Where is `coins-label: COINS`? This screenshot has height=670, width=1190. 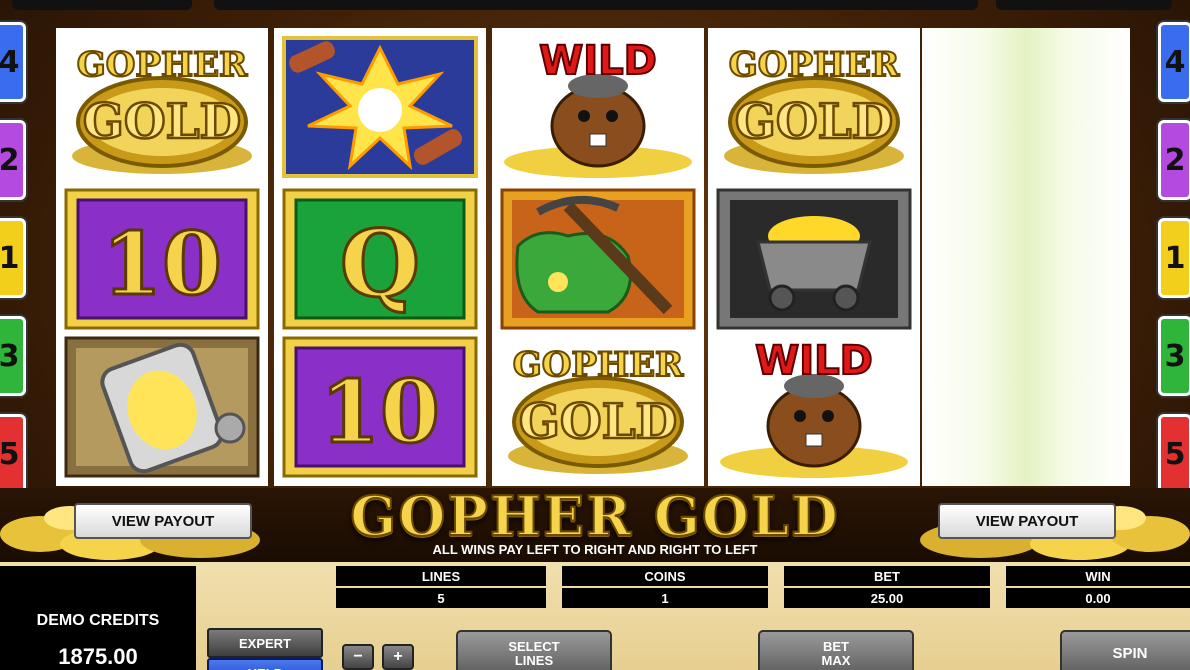 coins-label: COINS is located at coordinates (665, 576).